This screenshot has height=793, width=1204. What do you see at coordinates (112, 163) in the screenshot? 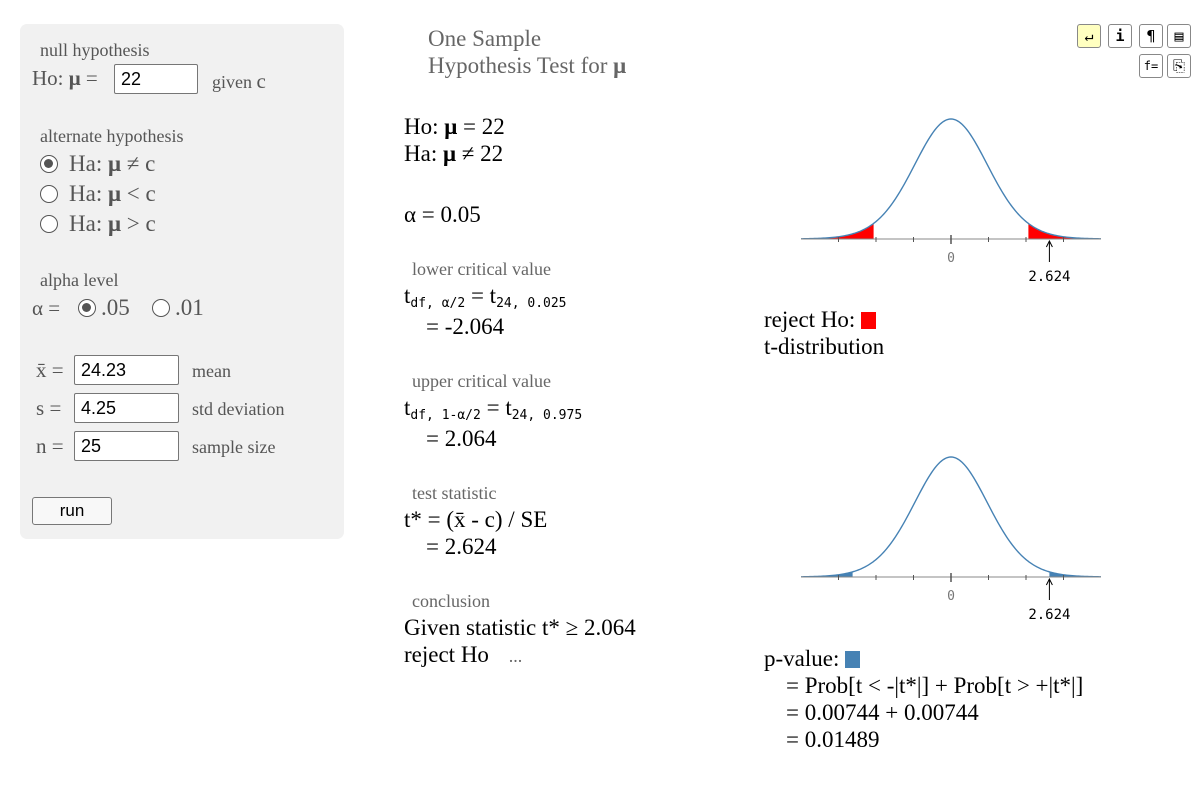
I see `alt-not-equal-label: Ha: μ ≠ c` at bounding box center [112, 163].